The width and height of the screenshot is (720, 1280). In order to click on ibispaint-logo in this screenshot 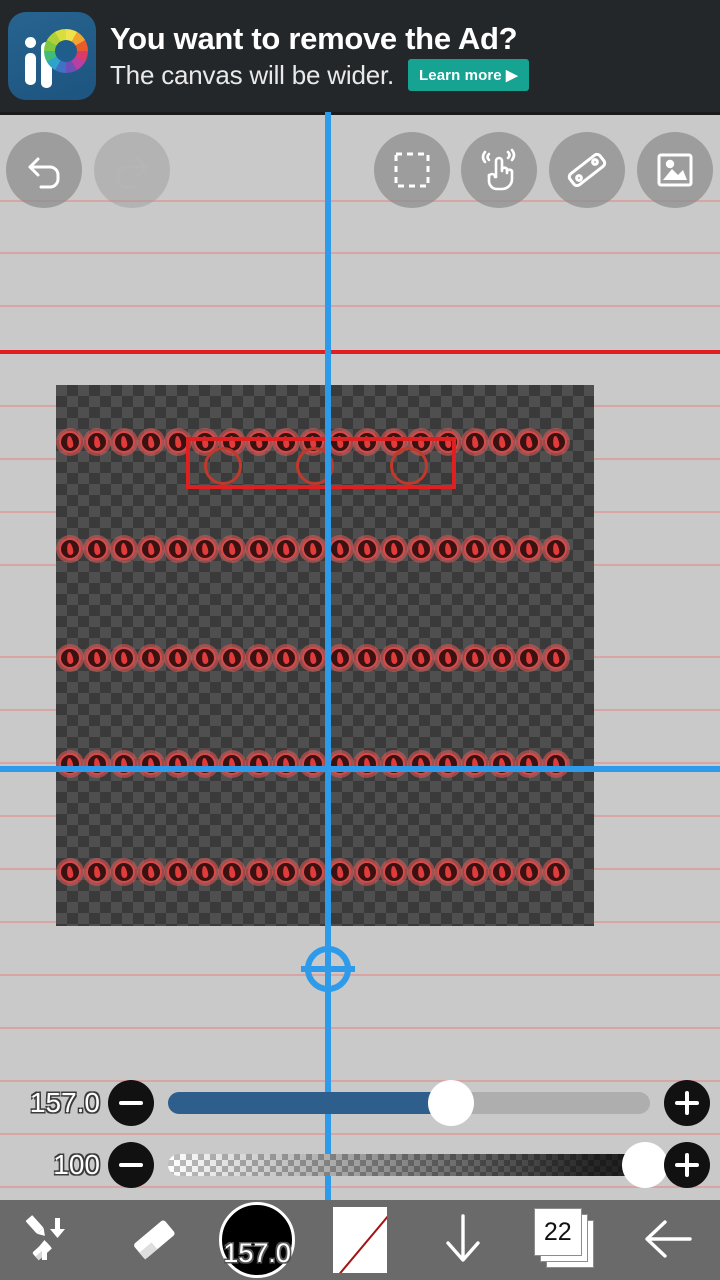, I will do `click(52, 56)`.